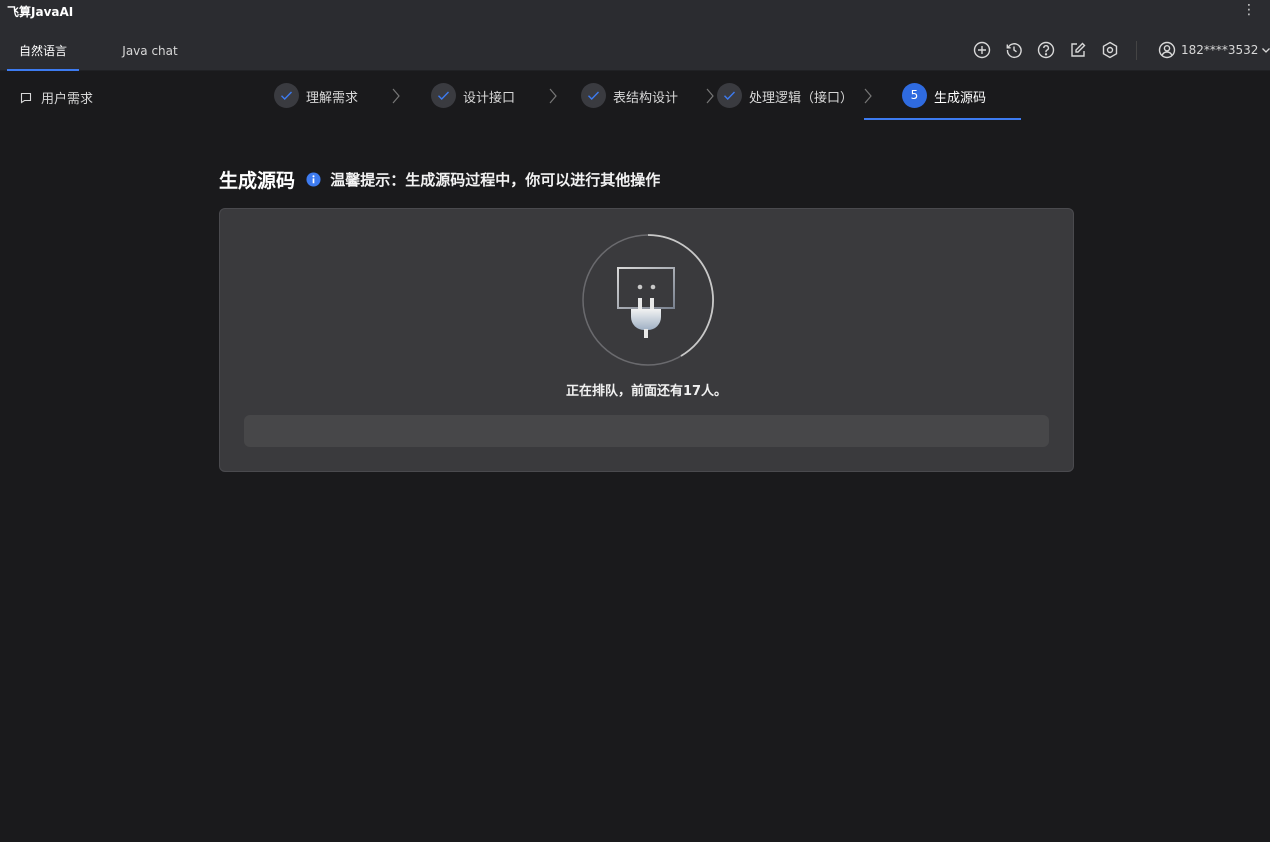  Describe the element at coordinates (801, 98) in the screenshot. I see `step-label: 处理逻辑（接口）` at that location.